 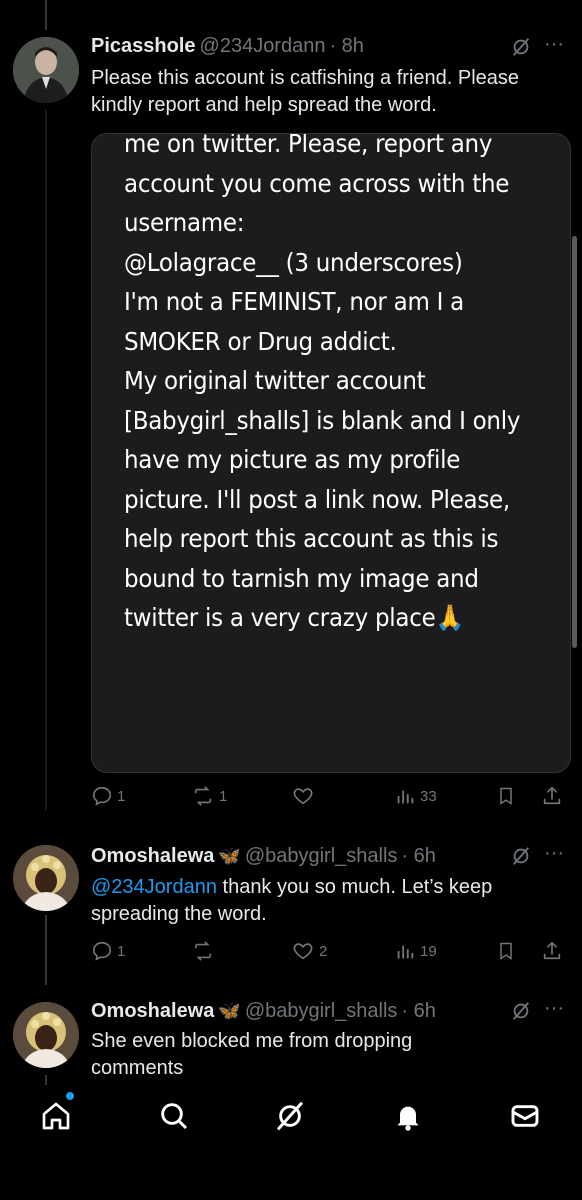 What do you see at coordinates (292, 459) in the screenshot?
I see `embed-line: have my picture as my profile` at bounding box center [292, 459].